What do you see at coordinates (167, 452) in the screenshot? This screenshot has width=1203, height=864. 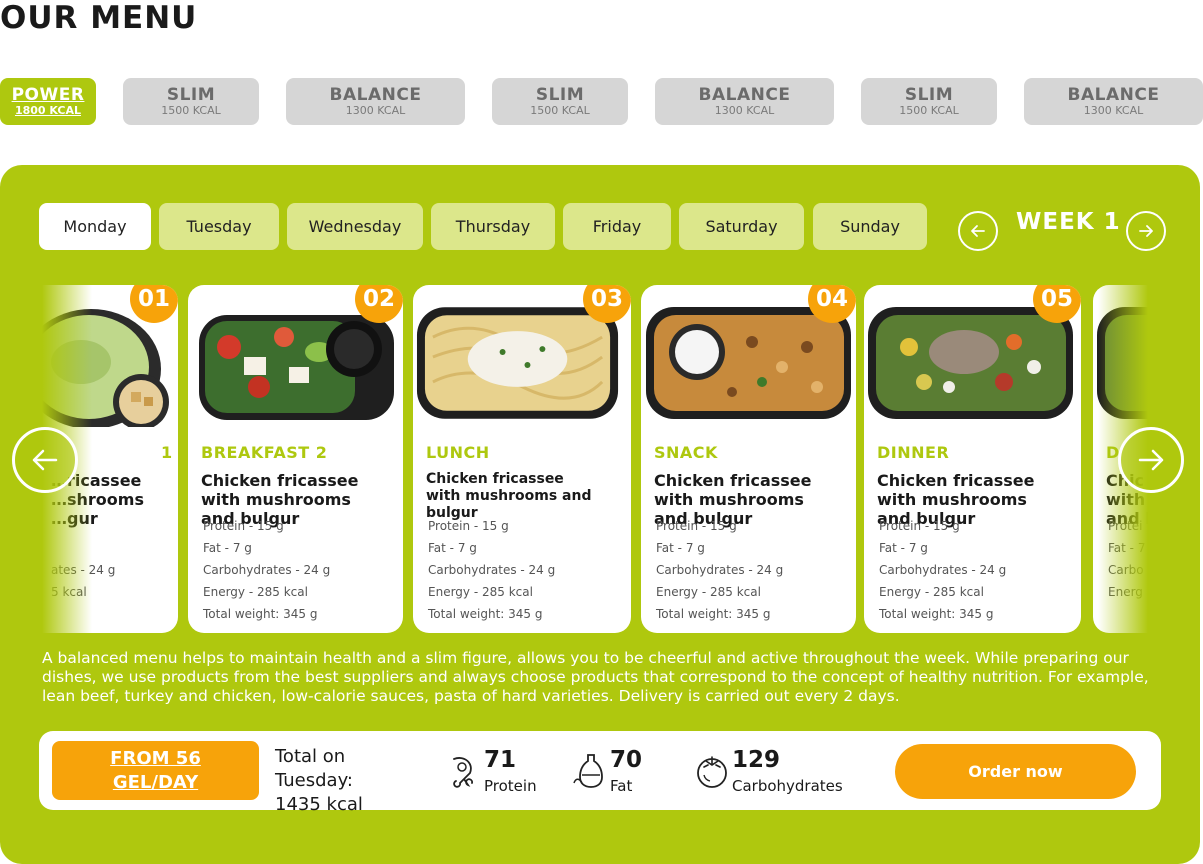 I see `meal-type-label: 1` at bounding box center [167, 452].